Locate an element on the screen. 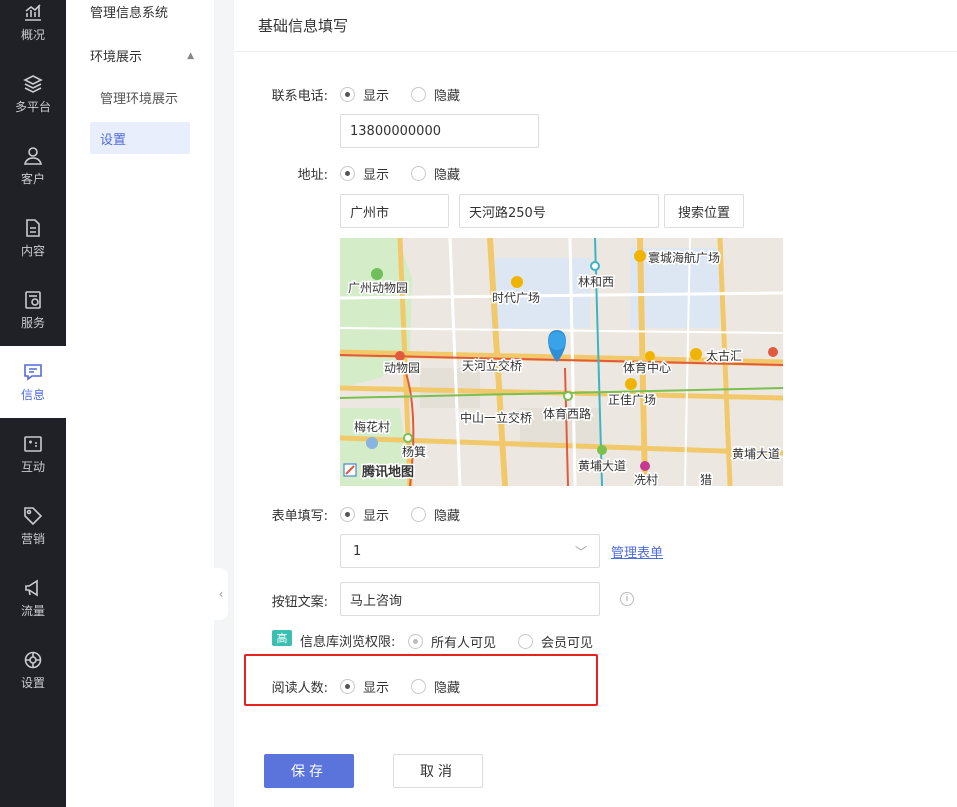 This screenshot has height=807, width=957. address-show-radio: 显示 is located at coordinates (364, 173).